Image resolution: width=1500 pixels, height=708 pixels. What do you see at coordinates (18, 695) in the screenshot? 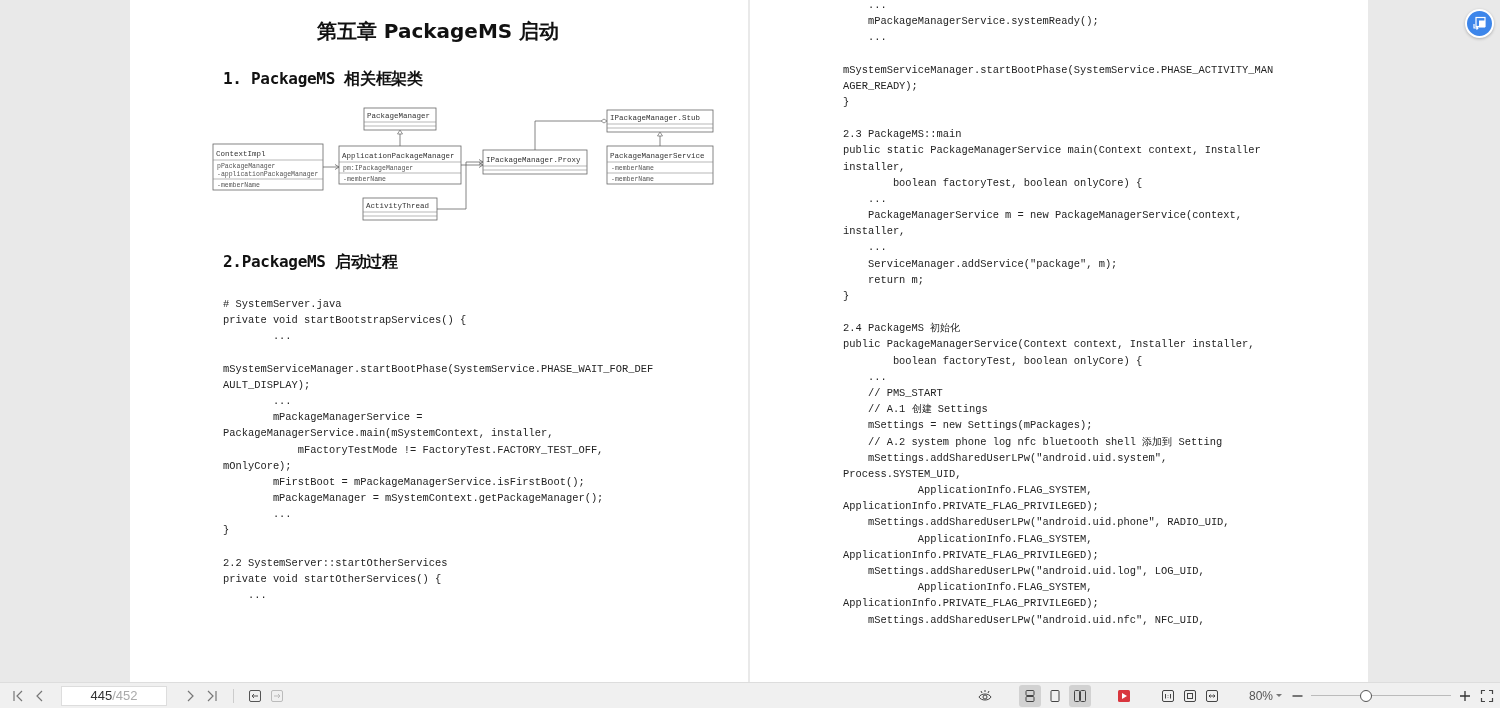
I see `skip-back-icon` at bounding box center [18, 695].